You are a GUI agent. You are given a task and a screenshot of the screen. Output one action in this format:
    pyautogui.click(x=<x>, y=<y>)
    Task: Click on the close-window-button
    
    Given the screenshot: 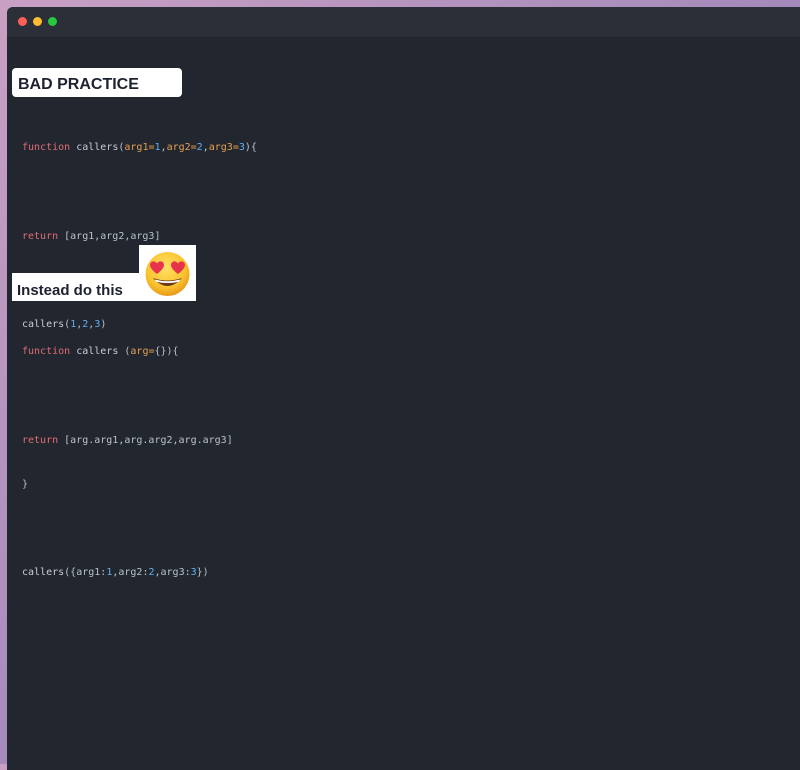 What is the action you would take?
    pyautogui.click(x=22, y=21)
    